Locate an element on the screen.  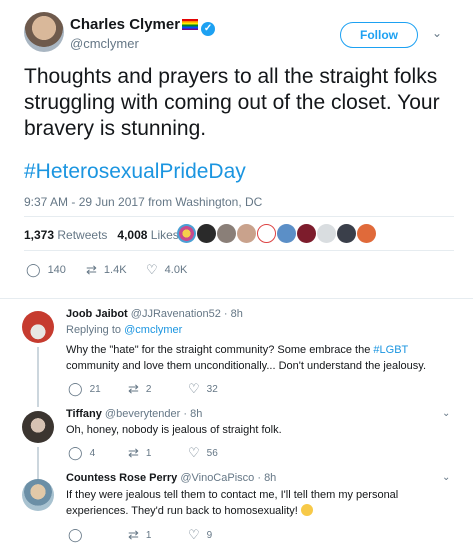
reply-author-name: Joob Jaibot is located at coordinates (97, 314).